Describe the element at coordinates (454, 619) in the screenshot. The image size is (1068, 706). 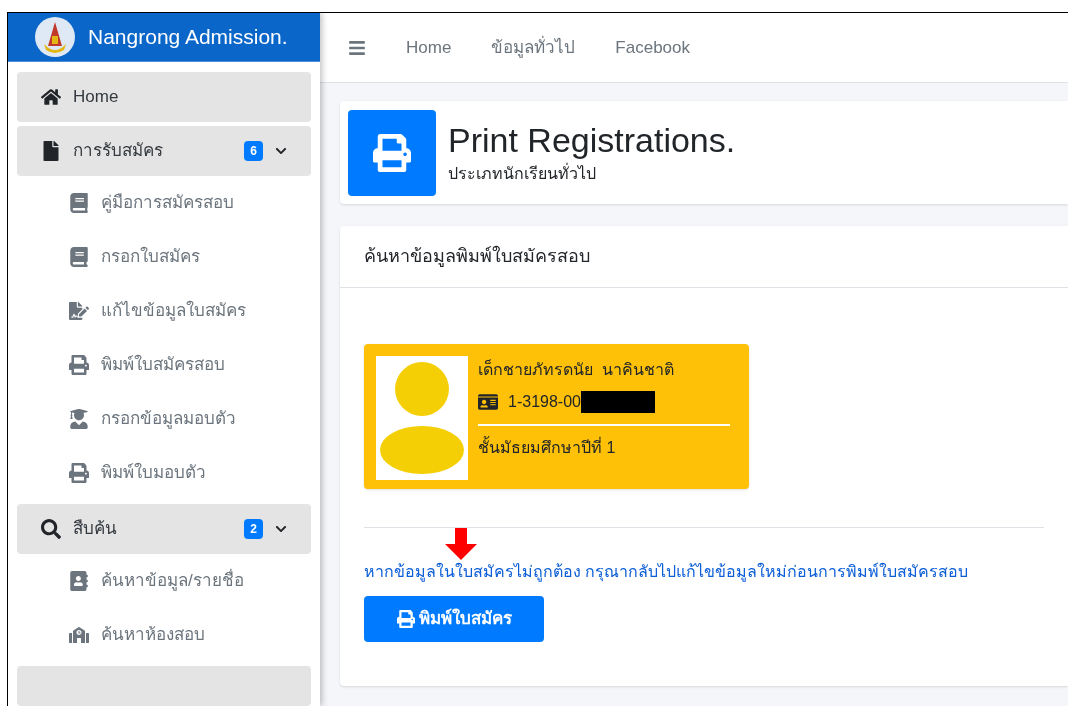
I see `print-button: พิมพ์ใบสมัคร` at that location.